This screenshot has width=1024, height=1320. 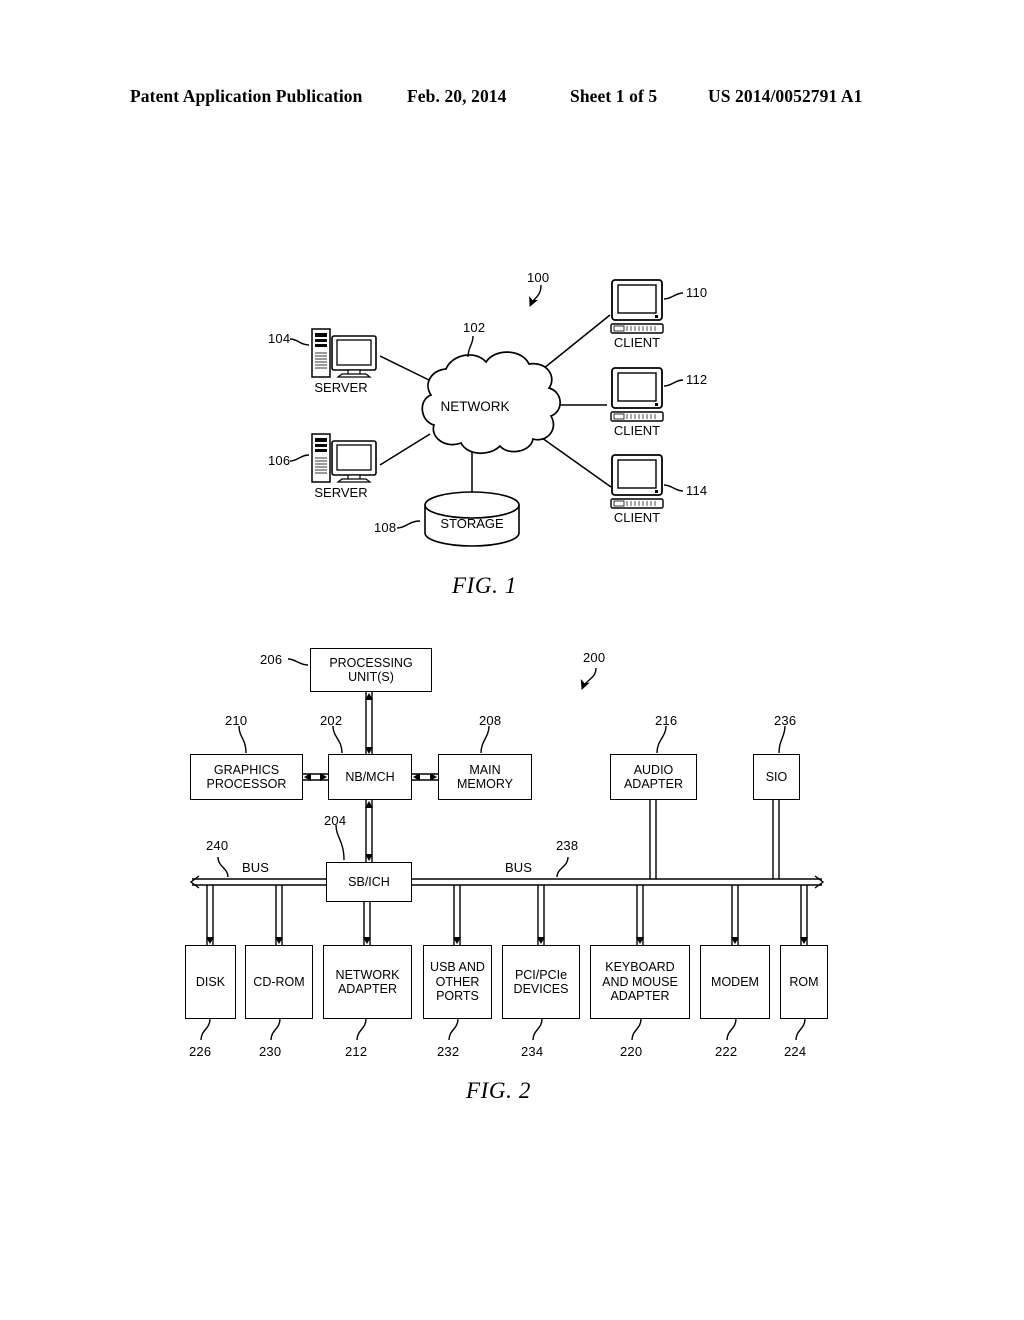 What do you see at coordinates (457, 996) in the screenshot?
I see `usb-ports-line3: PORTS` at bounding box center [457, 996].